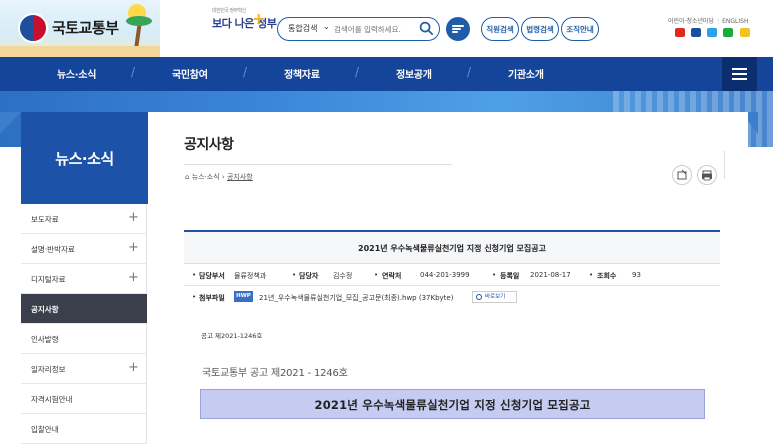 The height and width of the screenshot is (444, 773). Describe the element at coordinates (724, 165) in the screenshot. I see `tool-divider` at that location.